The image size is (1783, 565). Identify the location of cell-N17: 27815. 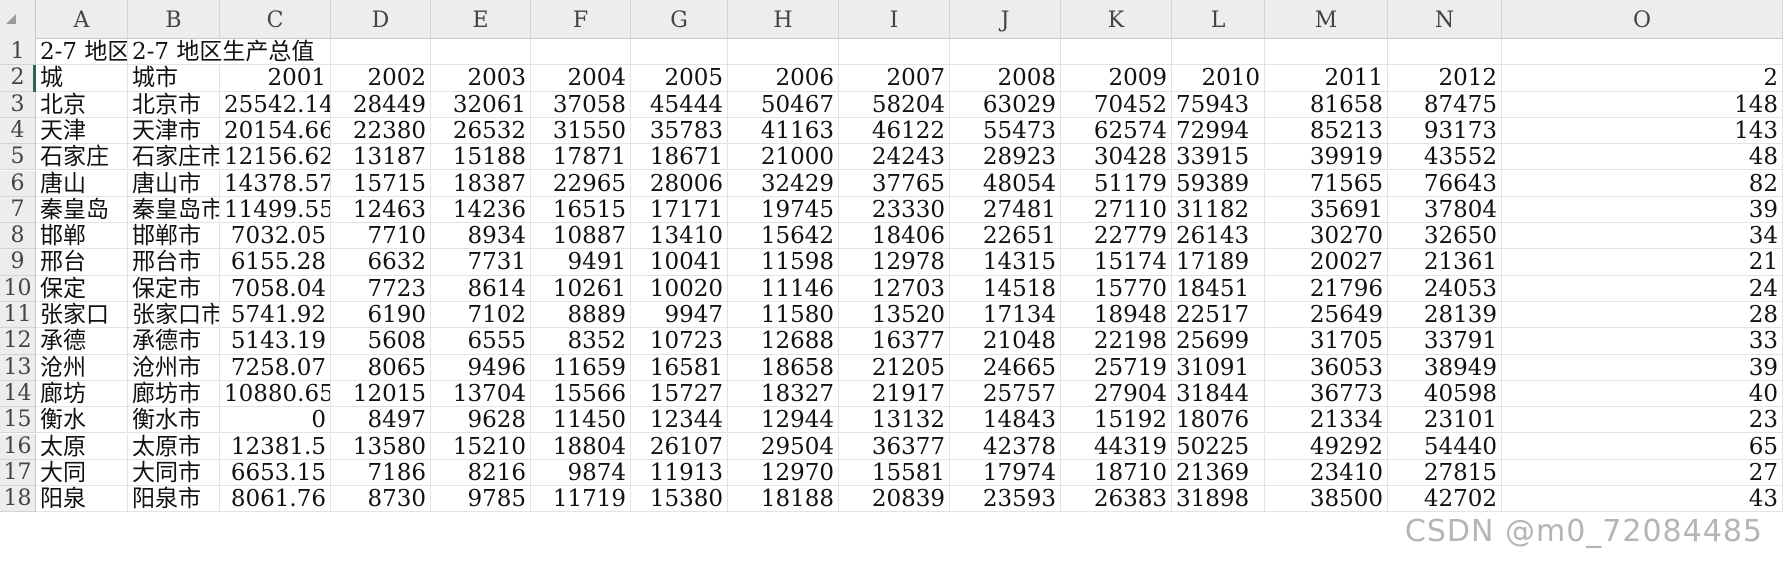
(1445, 473).